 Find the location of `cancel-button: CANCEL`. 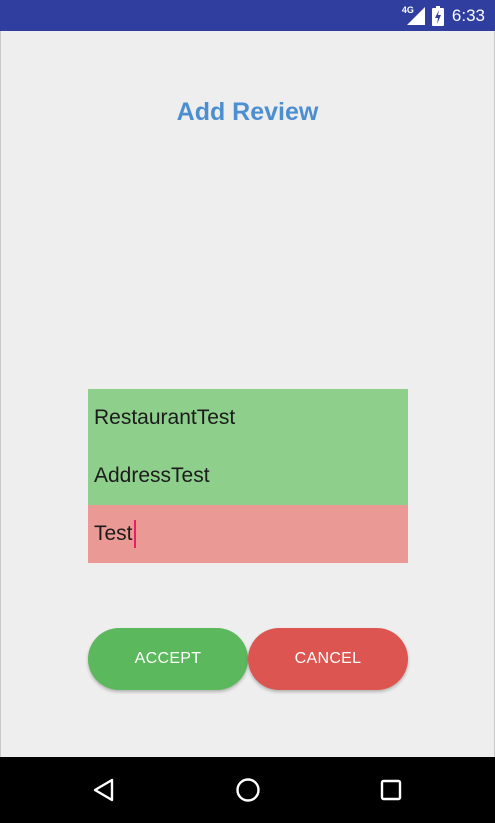

cancel-button: CANCEL is located at coordinates (328, 659).